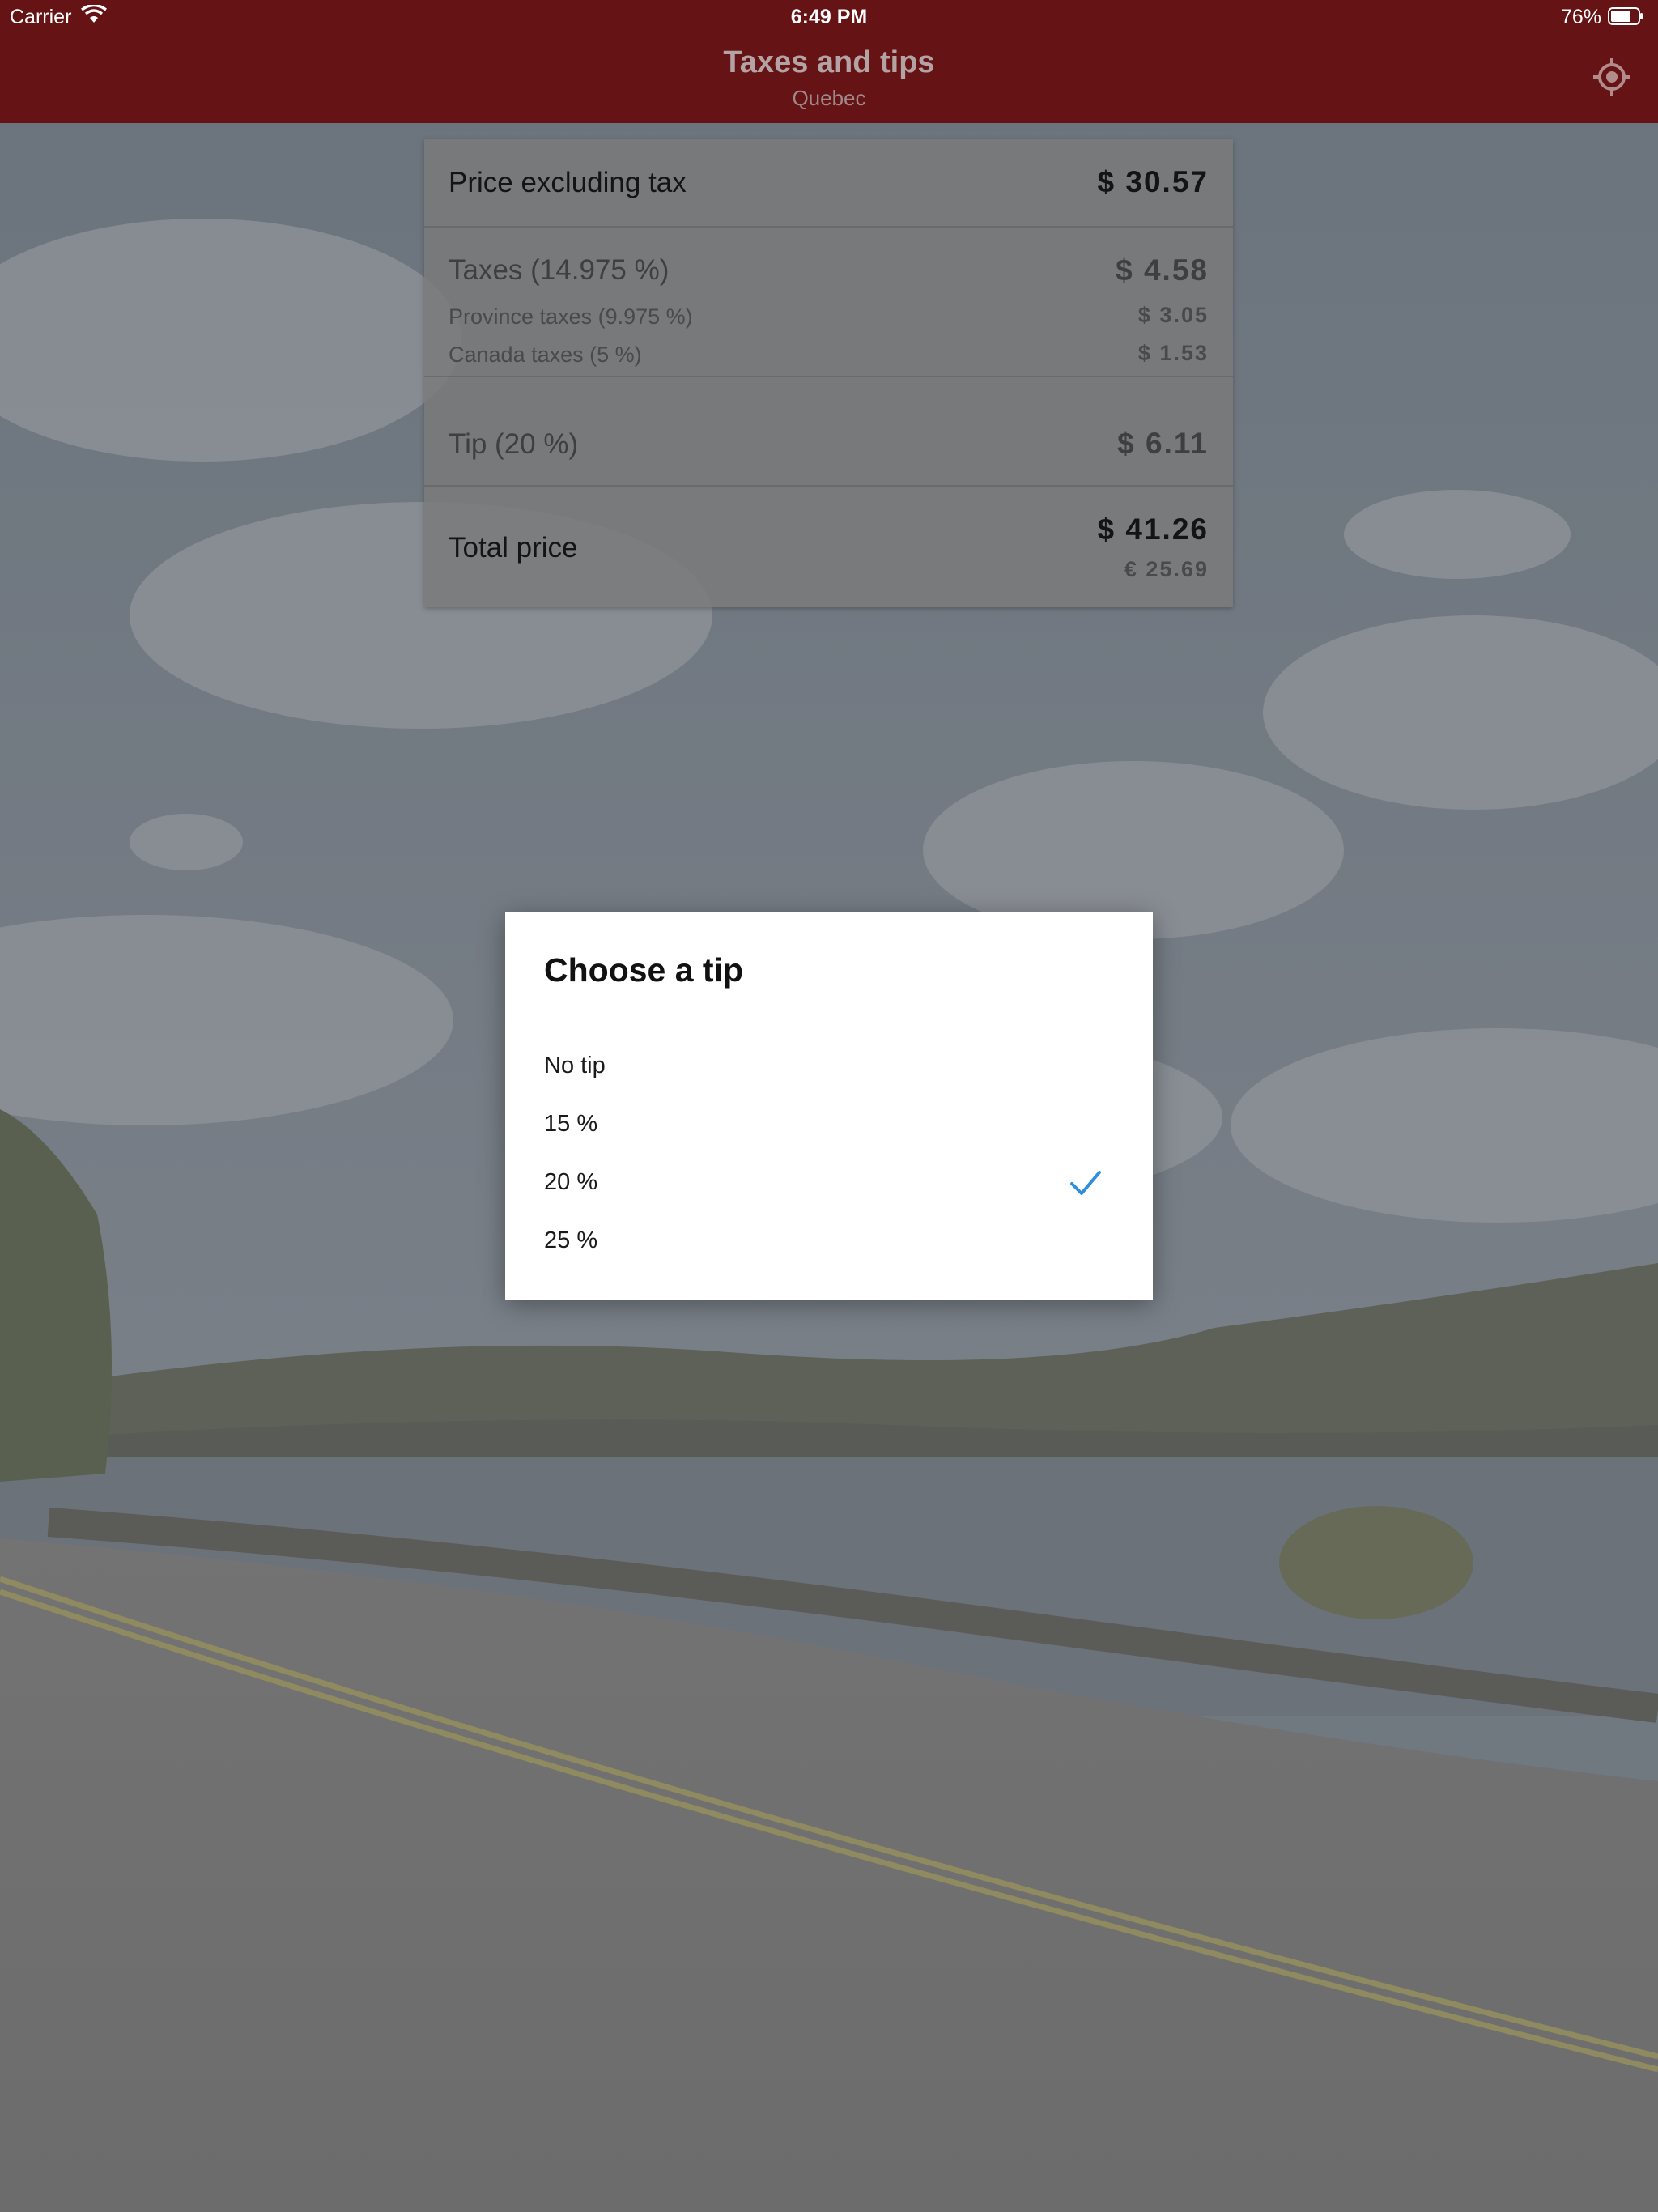  What do you see at coordinates (1153, 530) in the screenshot?
I see `total-price-value: $ 41.26` at bounding box center [1153, 530].